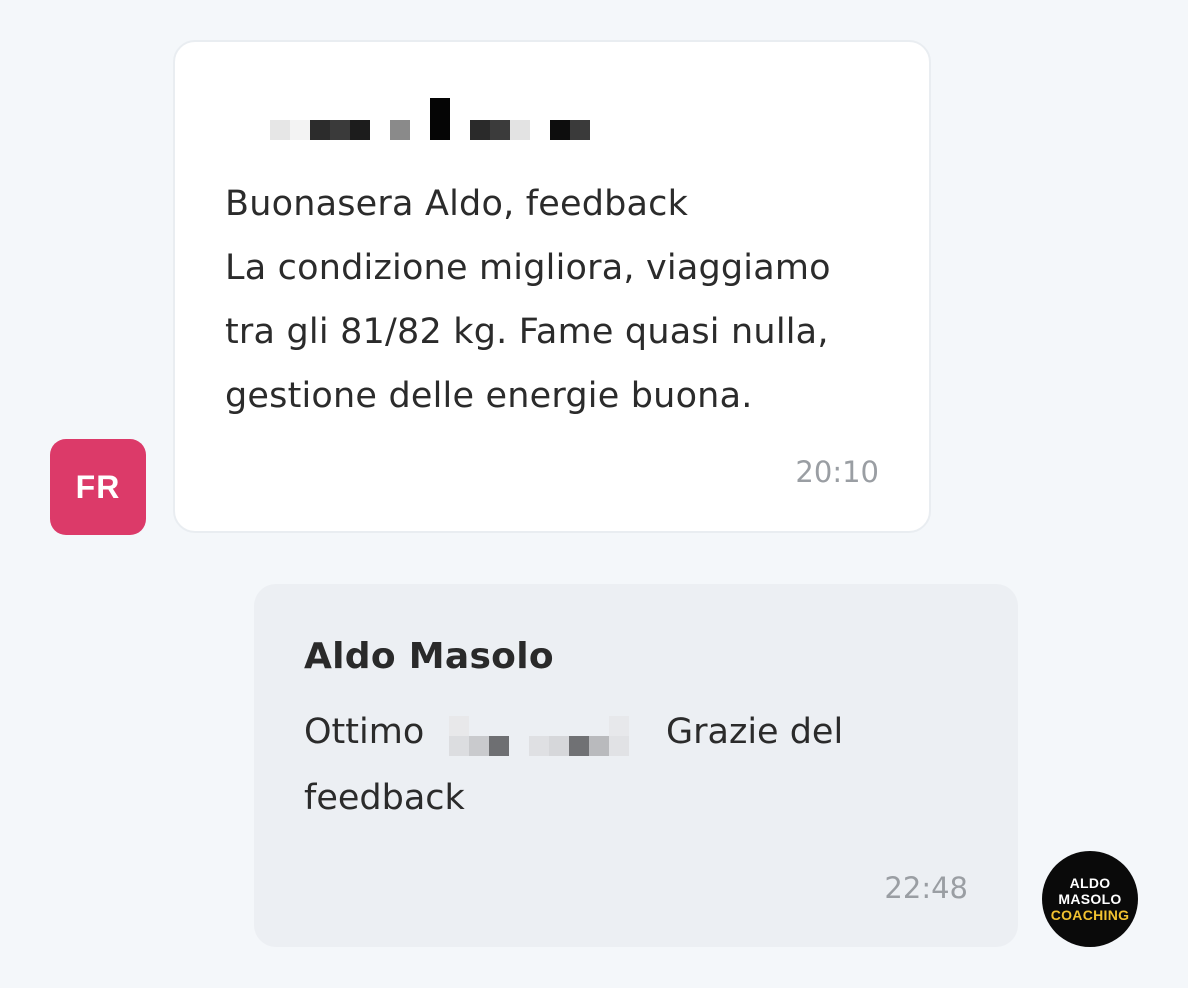 This screenshot has width=1188, height=988. What do you see at coordinates (528, 268) in the screenshot?
I see `message-line: La condizione migliora, viaggiamo` at bounding box center [528, 268].